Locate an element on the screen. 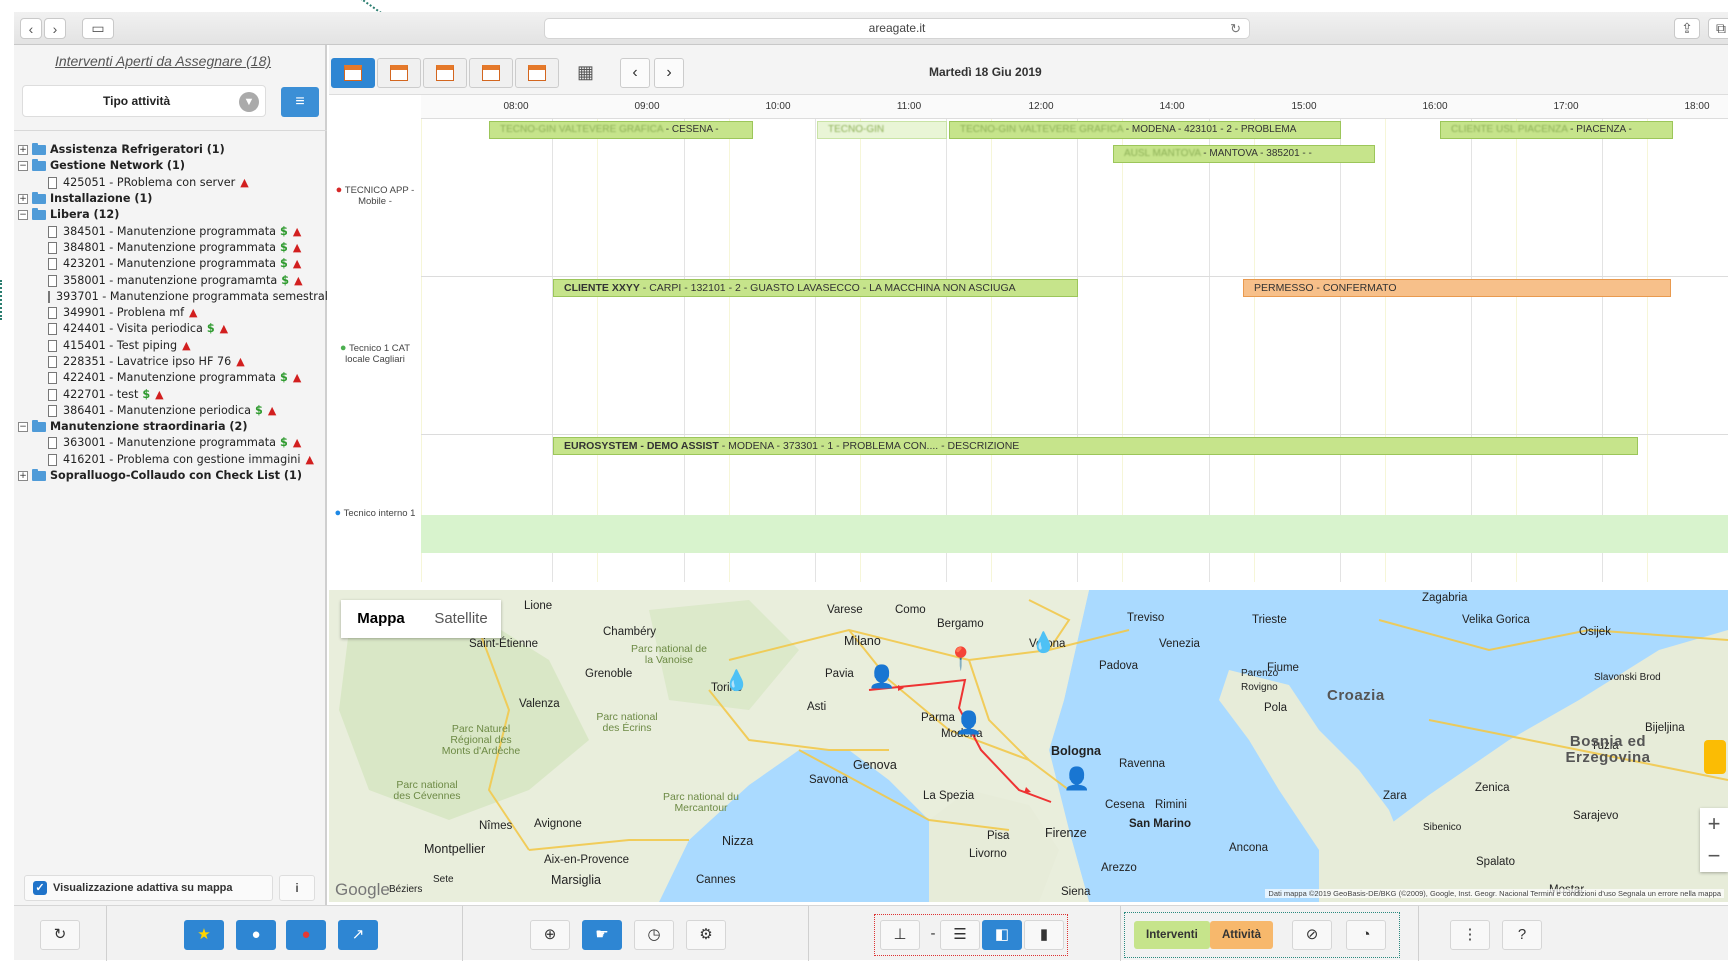  tree-category-label: Libera (12) is located at coordinates (85, 215).